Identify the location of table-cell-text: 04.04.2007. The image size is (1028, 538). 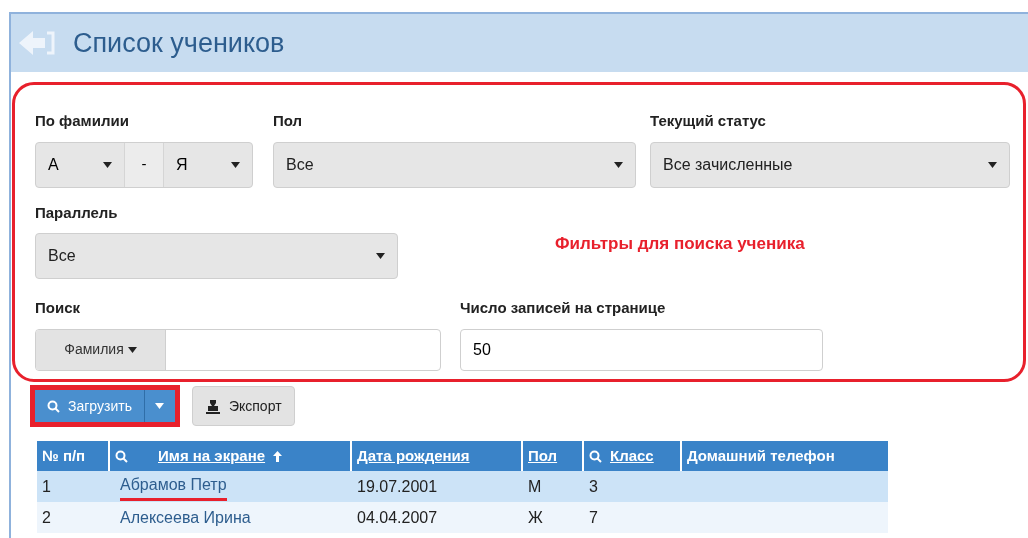
(397, 517).